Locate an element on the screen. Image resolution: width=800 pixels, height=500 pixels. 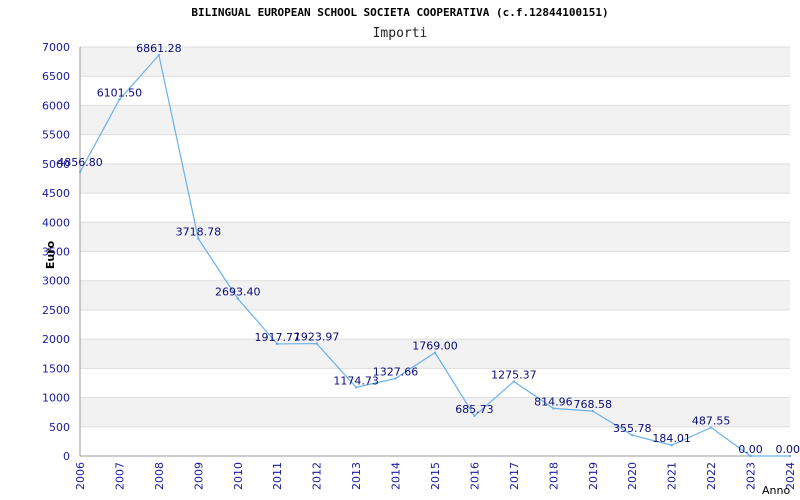
x-tick-label: 2016 is located at coordinates (474, 476).